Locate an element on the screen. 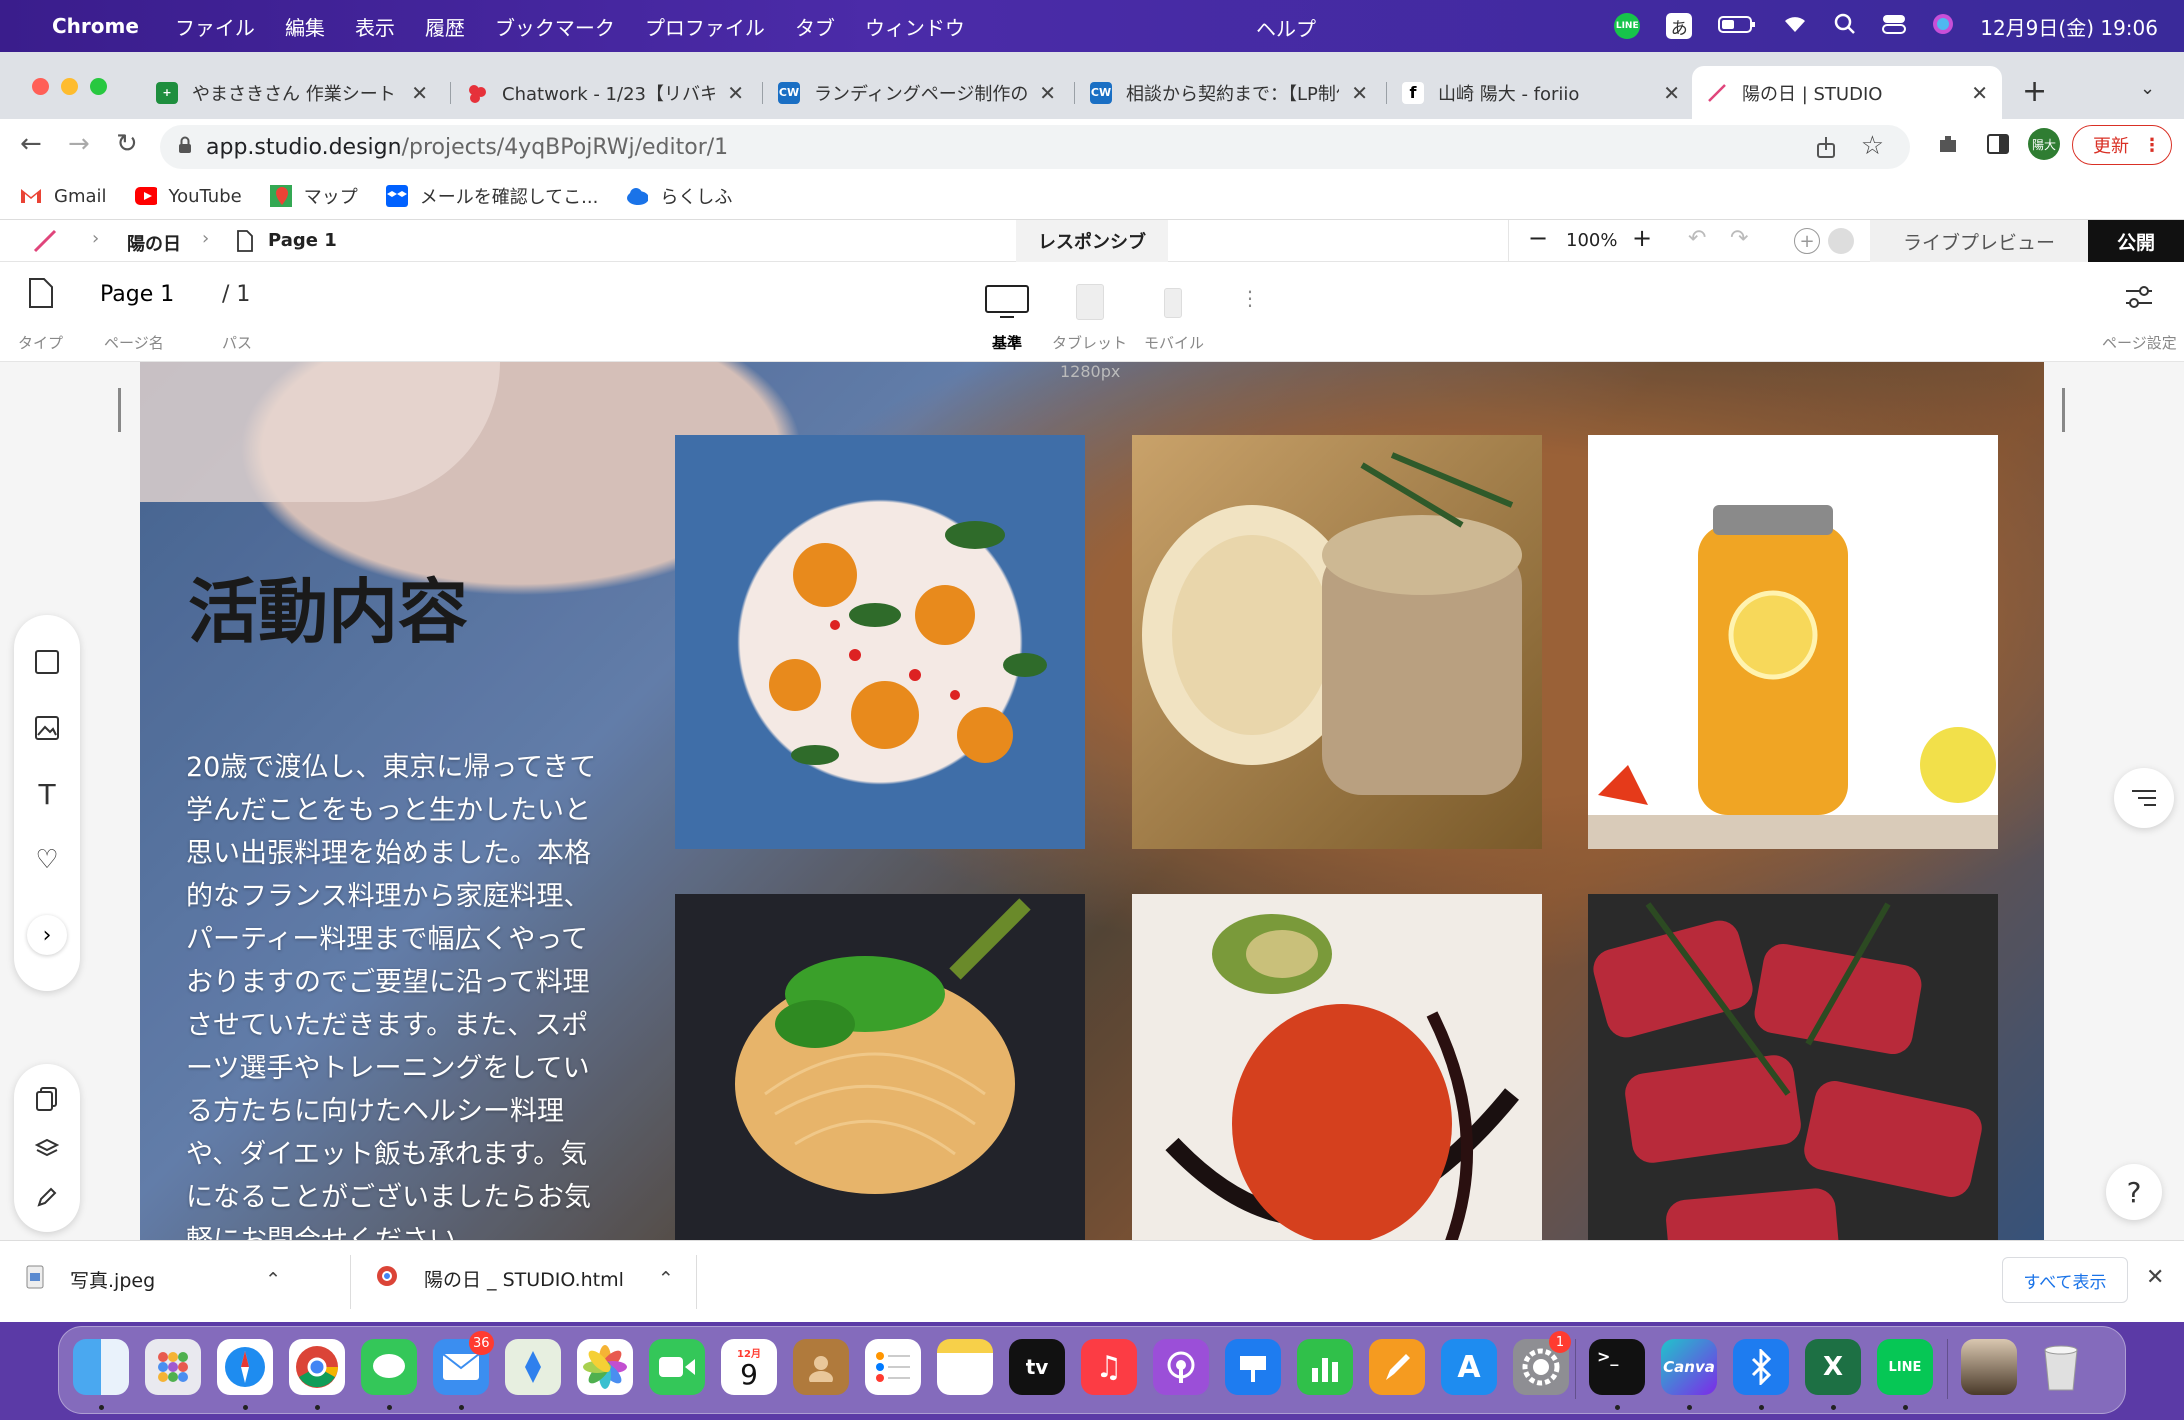 Image resolution: width=2184 pixels, height=1420 pixels. menu-app-name: Chrome is located at coordinates (95, 26).